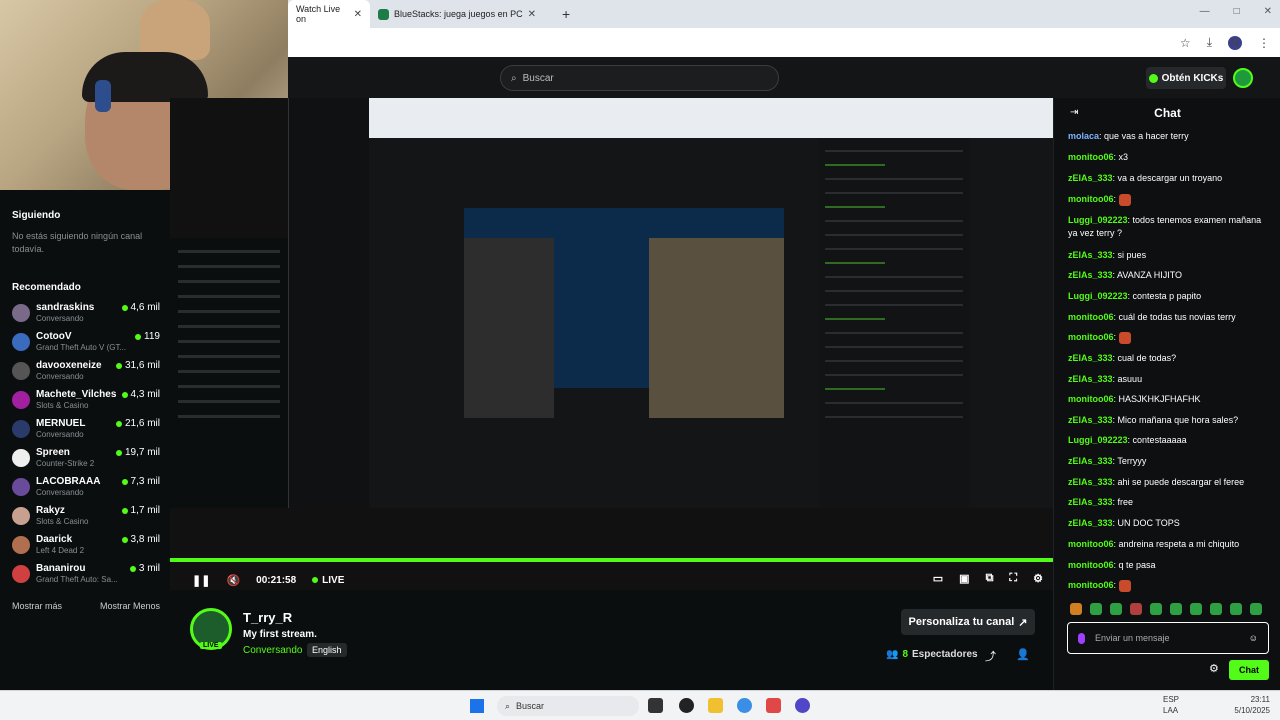  Describe the element at coordinates (86, 546) in the screenshot. I see `recommended-channel: Daarick Left 4 Dead 2 3,8 mil` at that location.